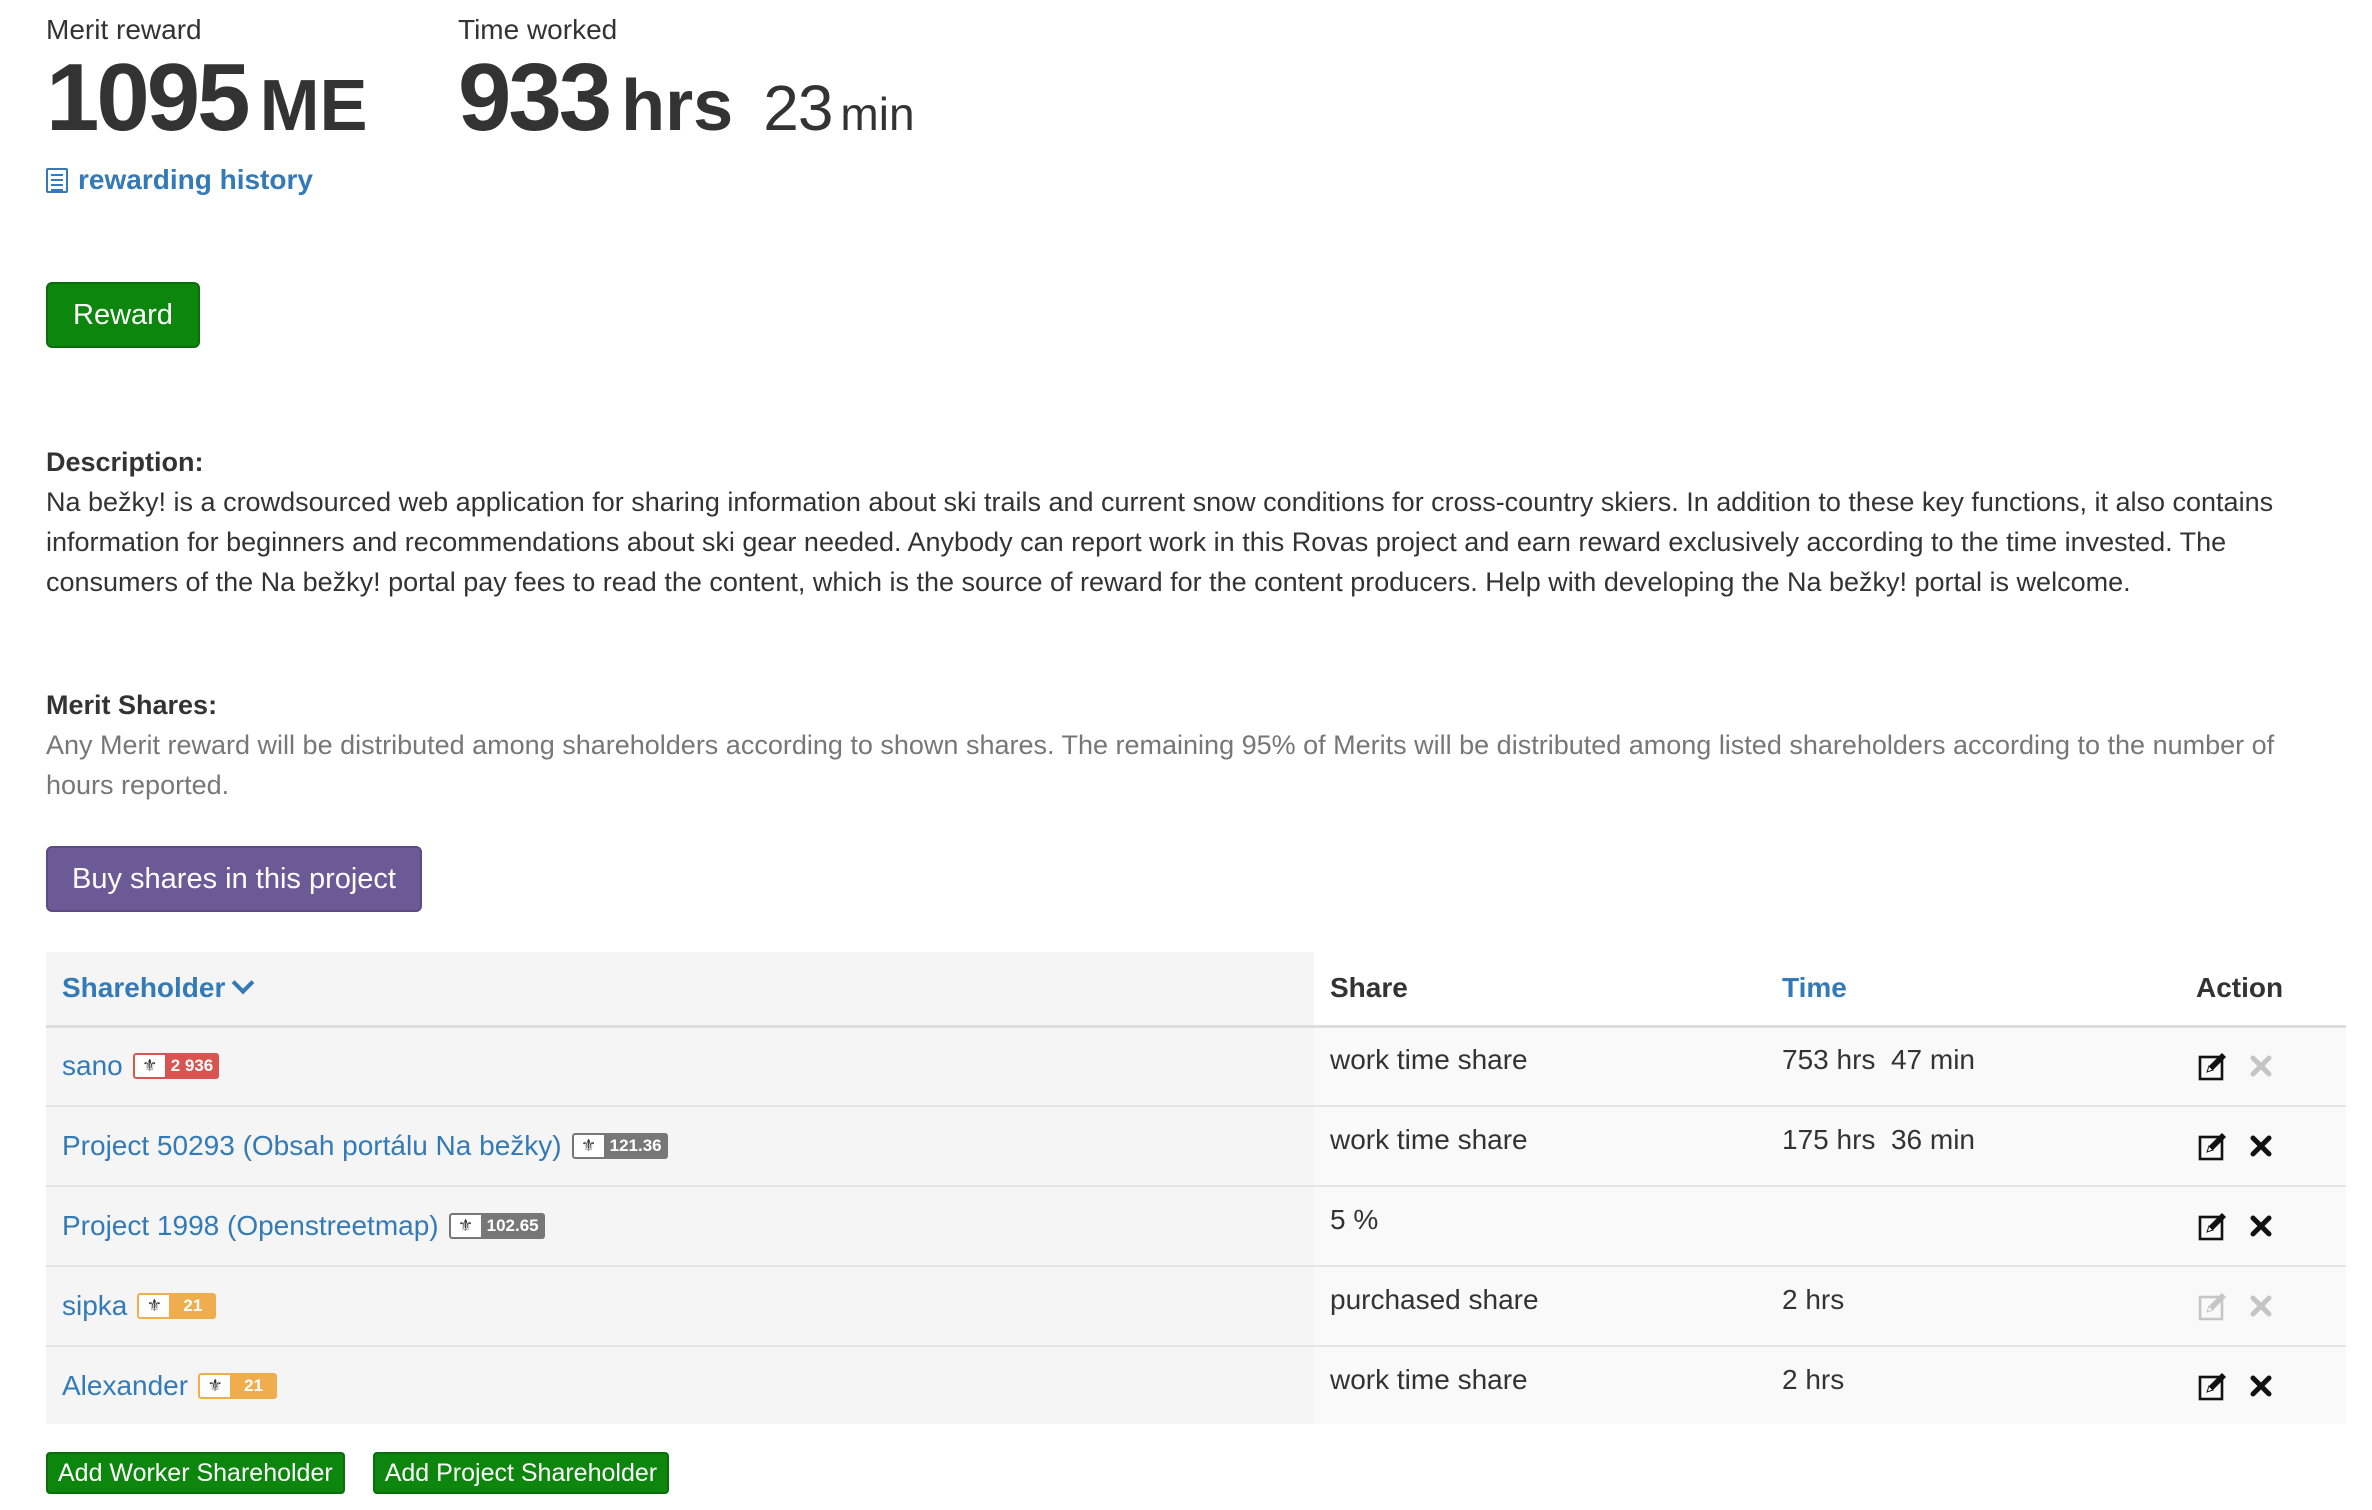 Image resolution: width=2372 pixels, height=1510 pixels. What do you see at coordinates (1540, 1226) in the screenshot?
I see `share-cell: 5 %` at bounding box center [1540, 1226].